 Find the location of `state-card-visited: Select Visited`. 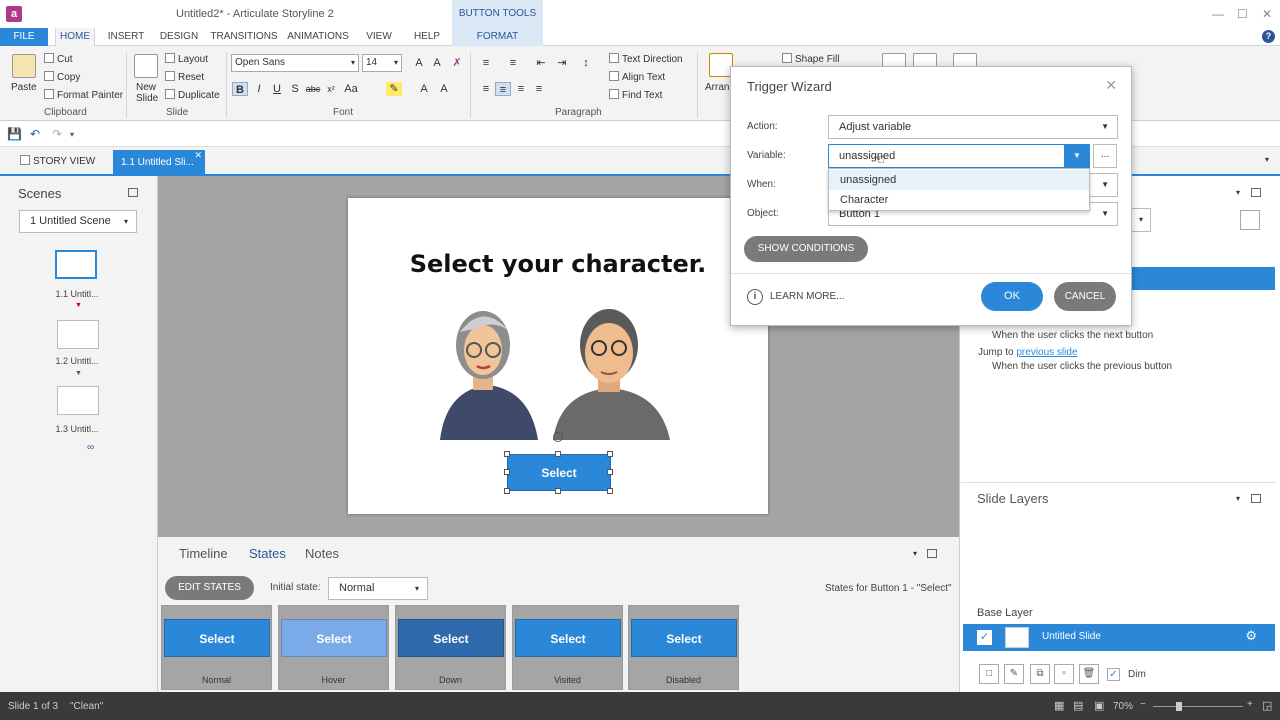

state-card-visited: Select Visited is located at coordinates (567, 647).